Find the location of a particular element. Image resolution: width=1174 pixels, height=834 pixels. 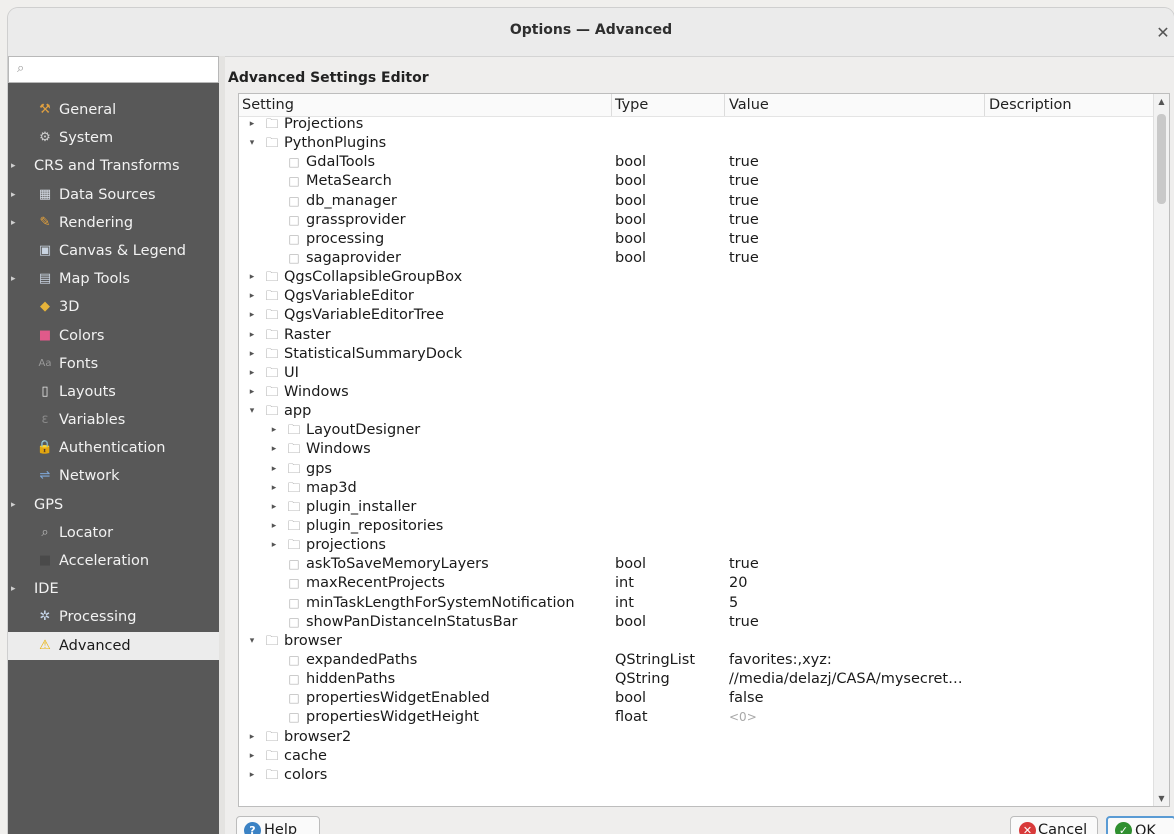

column-header-setting: Setting is located at coordinates (268, 105).